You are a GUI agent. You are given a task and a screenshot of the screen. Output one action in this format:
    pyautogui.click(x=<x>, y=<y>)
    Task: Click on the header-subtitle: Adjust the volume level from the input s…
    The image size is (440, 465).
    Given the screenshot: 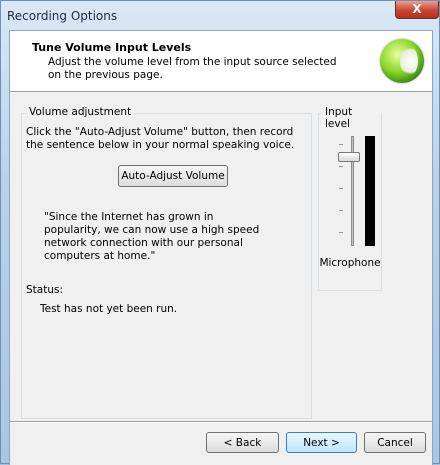 What is the action you would take?
    pyautogui.click(x=192, y=68)
    